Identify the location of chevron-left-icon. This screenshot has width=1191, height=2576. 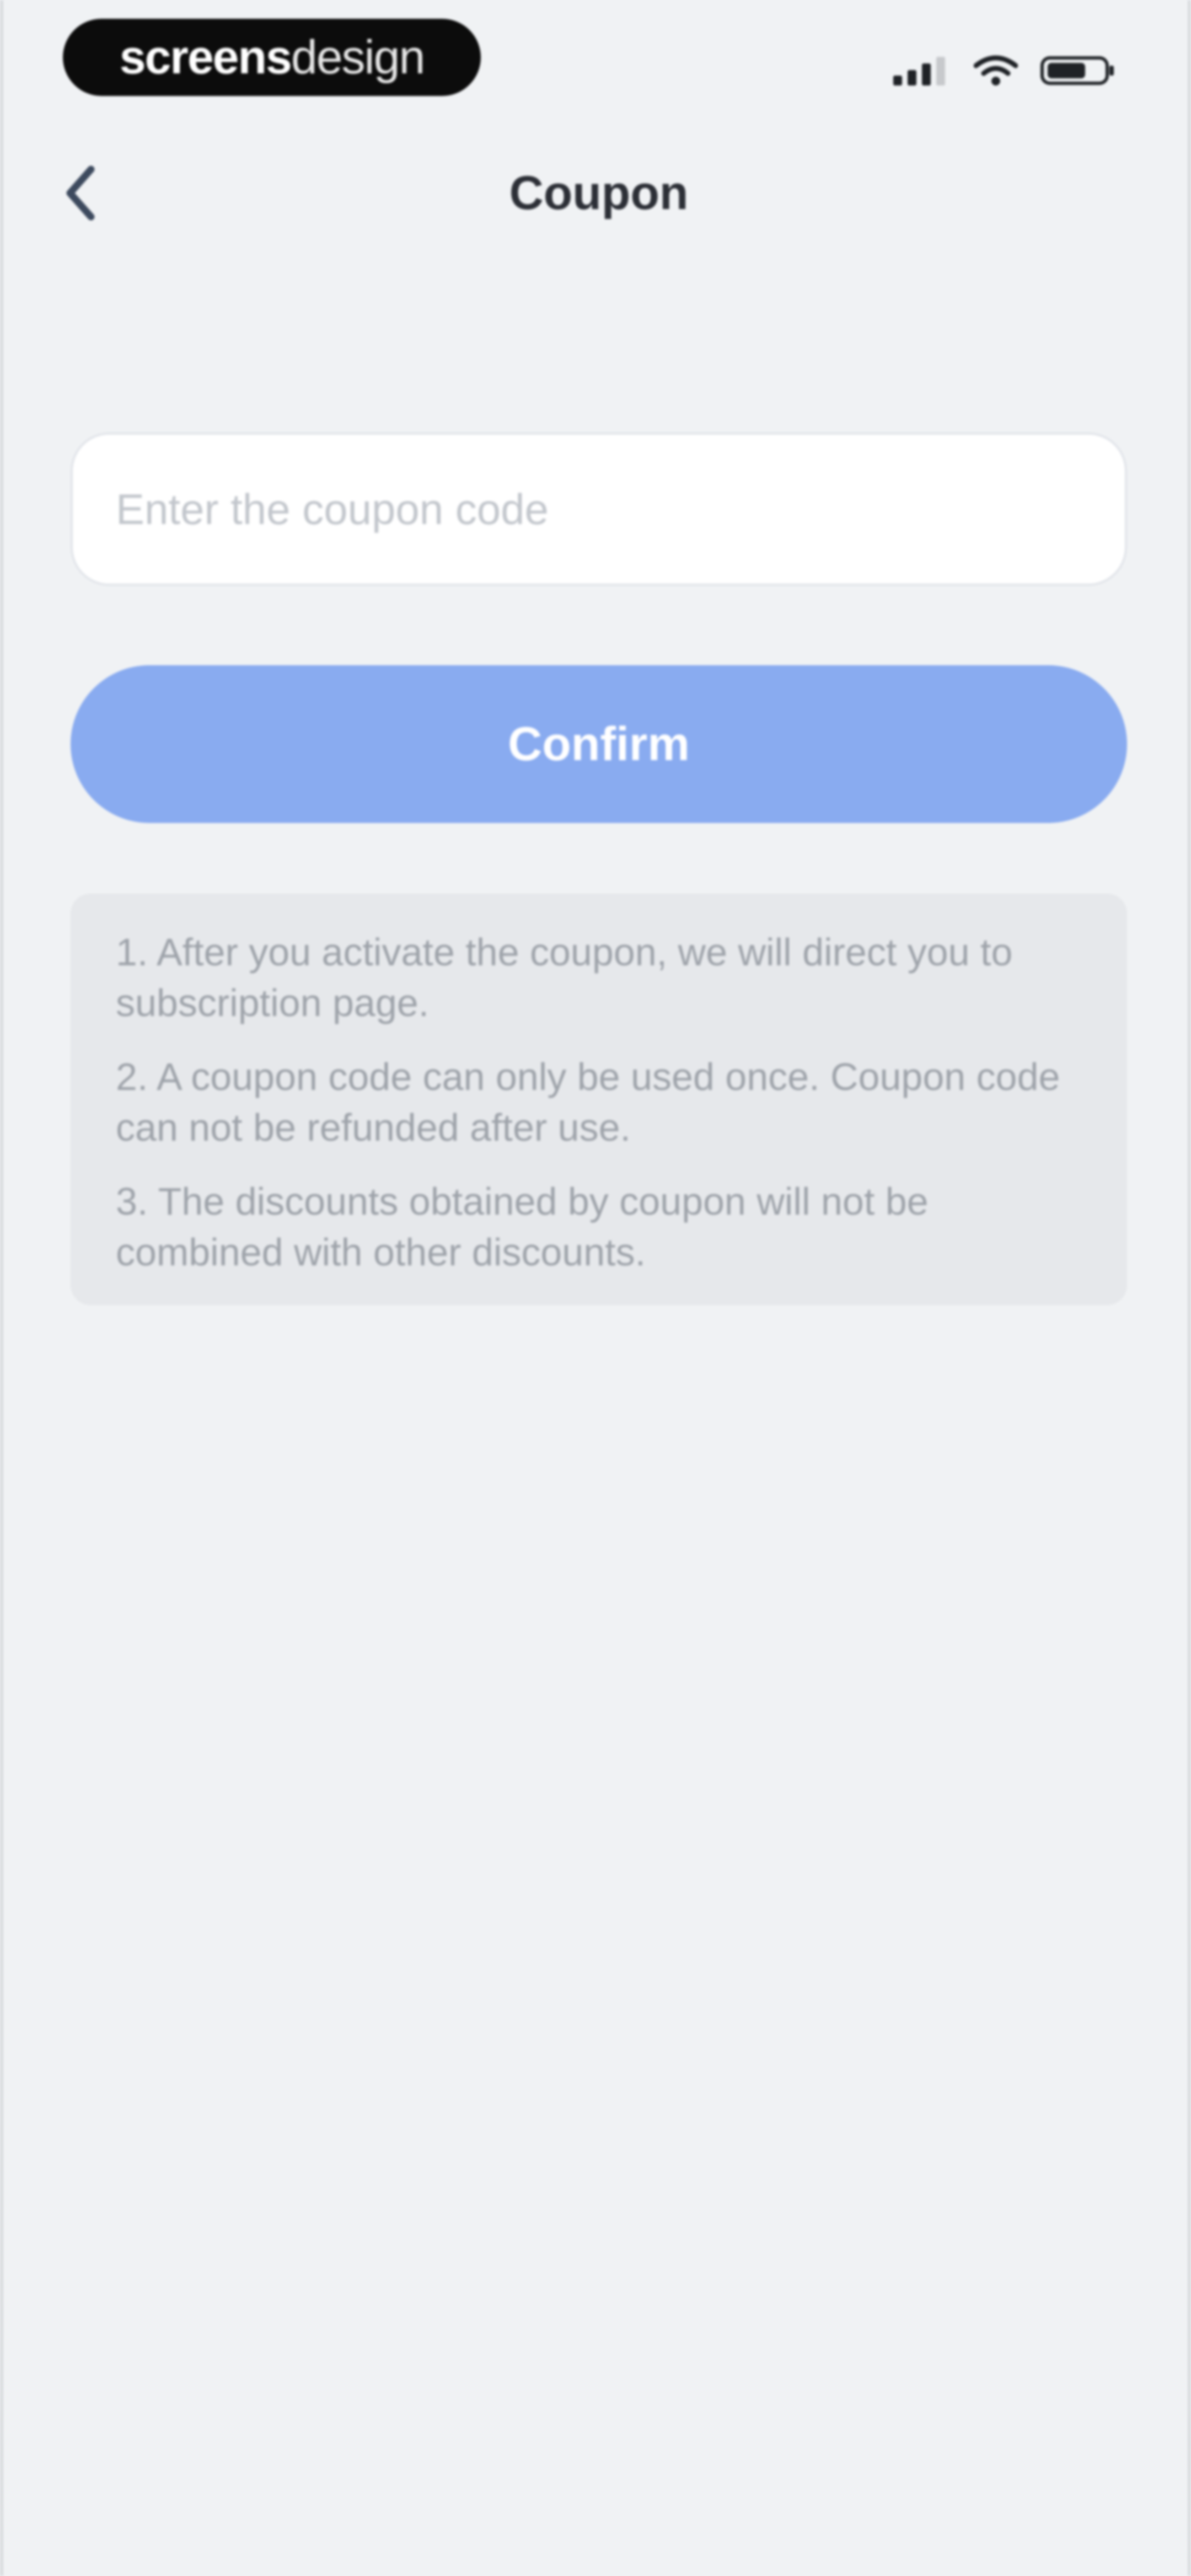
(80, 193).